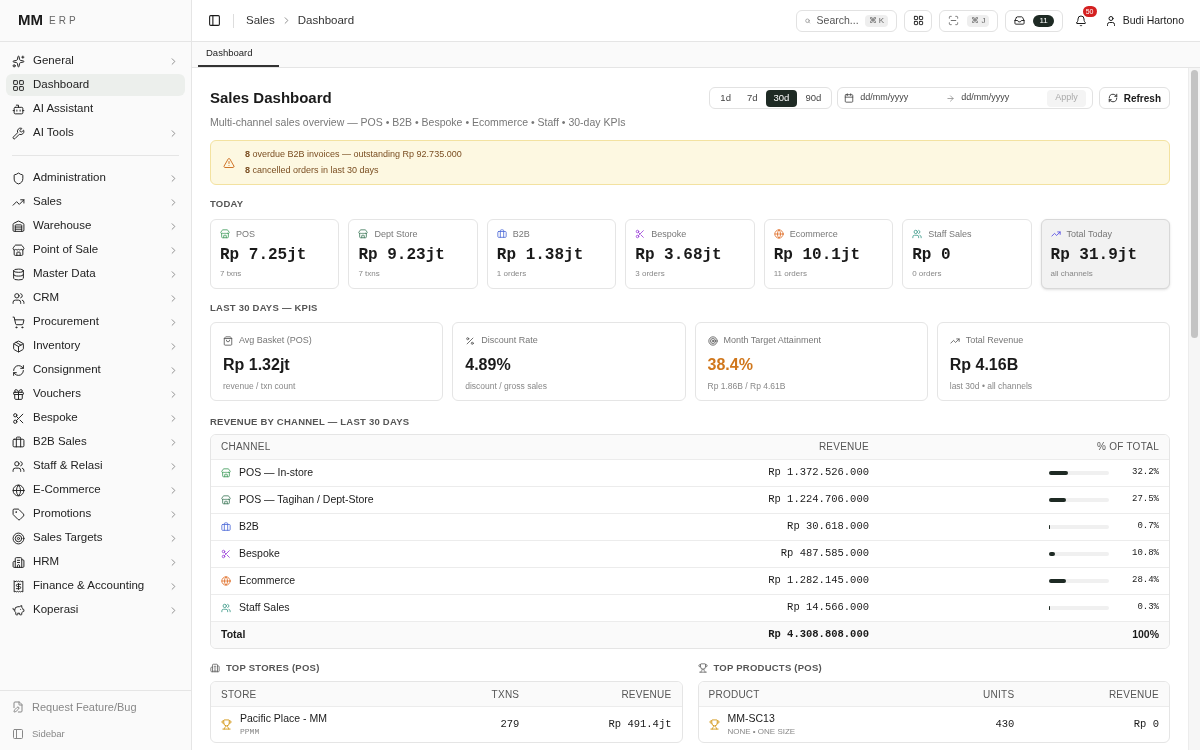 This screenshot has width=1200, height=750. I want to click on nav-item: General, so click(95, 61).